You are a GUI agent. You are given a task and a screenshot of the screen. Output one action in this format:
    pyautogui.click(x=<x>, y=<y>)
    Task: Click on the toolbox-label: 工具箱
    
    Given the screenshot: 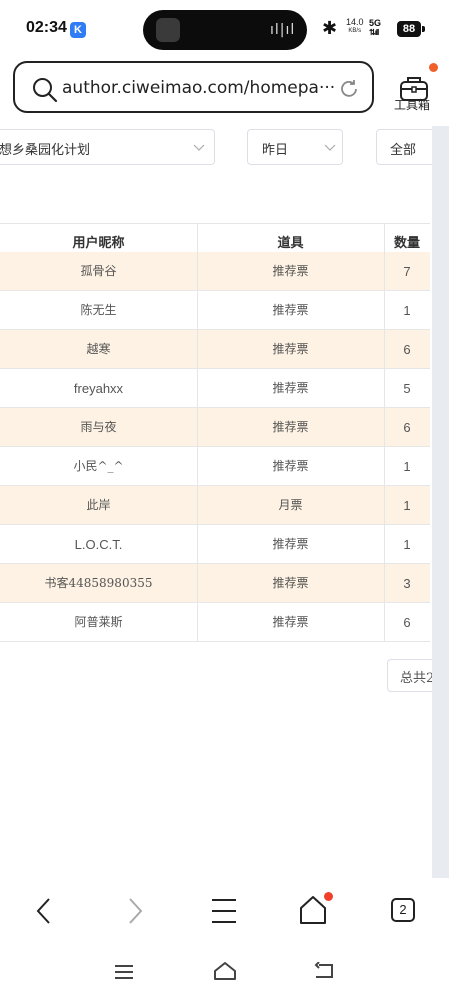 What is the action you would take?
    pyautogui.click(x=412, y=104)
    